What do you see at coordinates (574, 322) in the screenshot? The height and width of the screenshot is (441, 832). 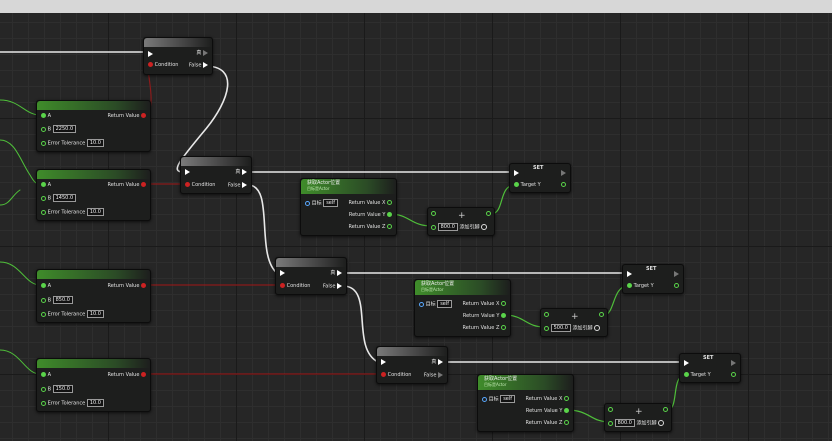 I see `add-node: + 500.0 添加引脚` at bounding box center [574, 322].